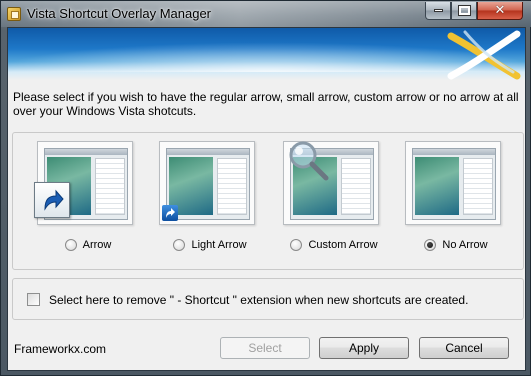  I want to click on option-arrow: Arrow, so click(88, 205).